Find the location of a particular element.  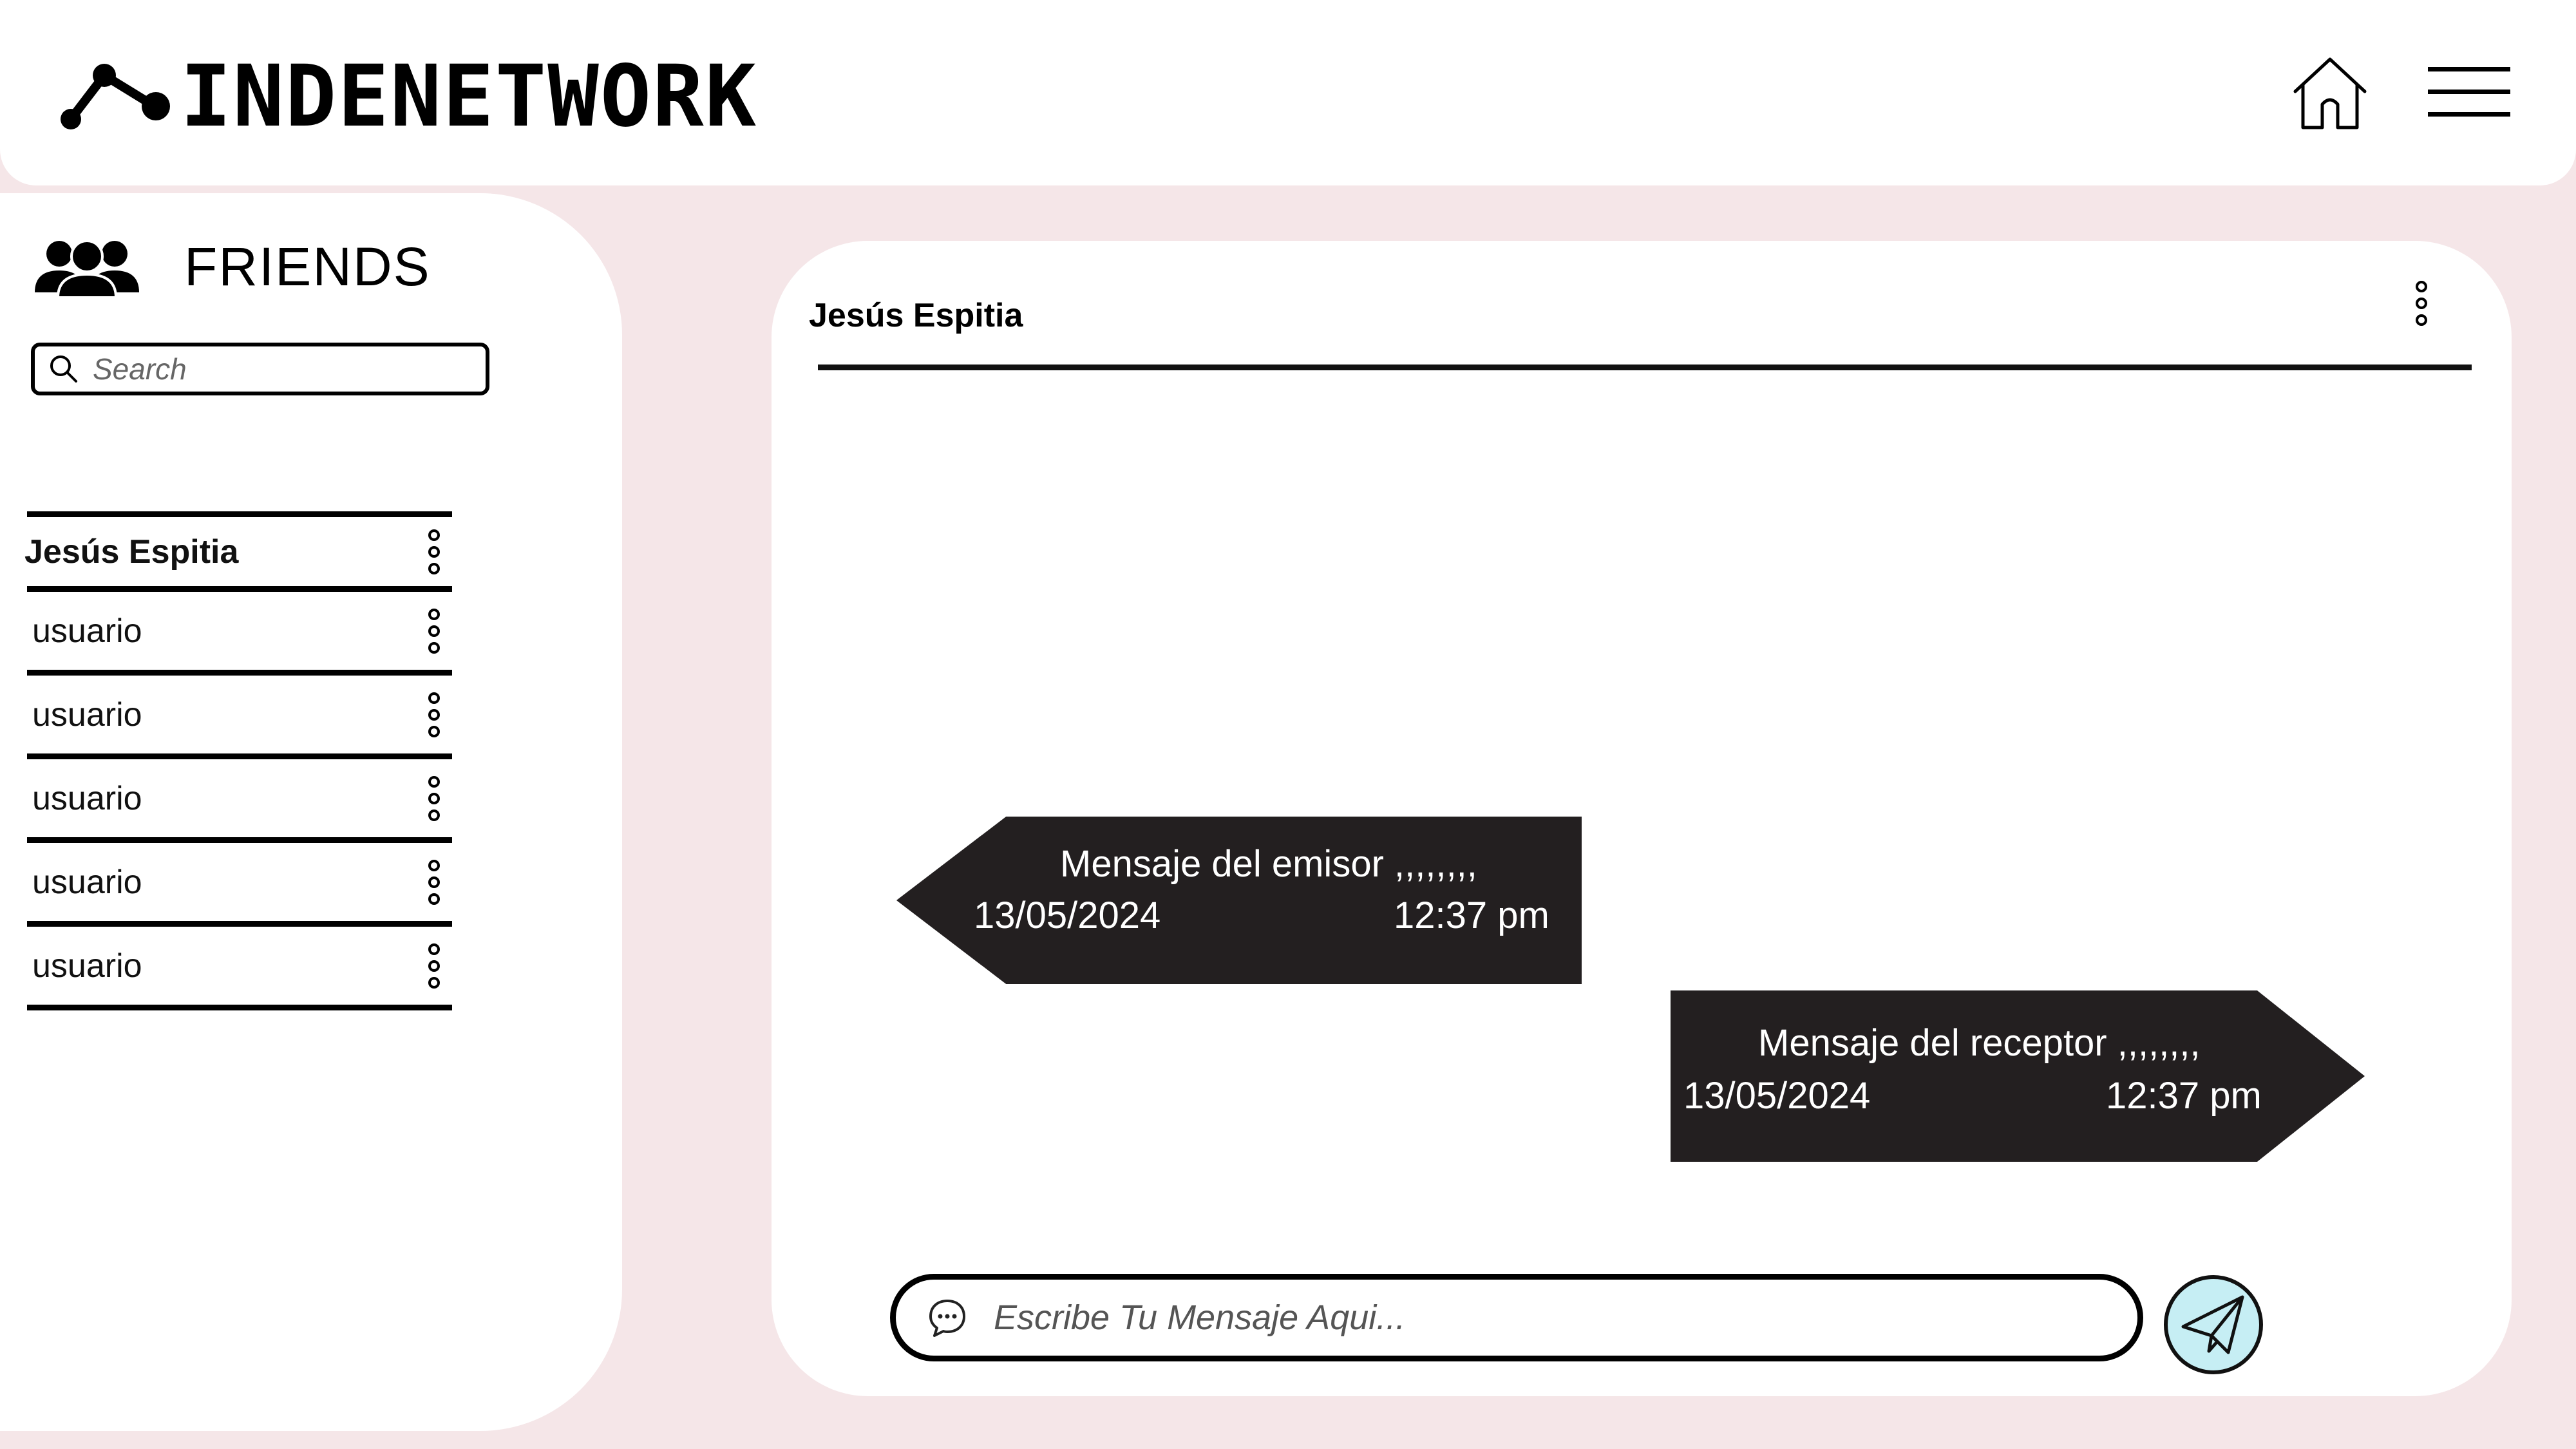

search-box is located at coordinates (260, 369).